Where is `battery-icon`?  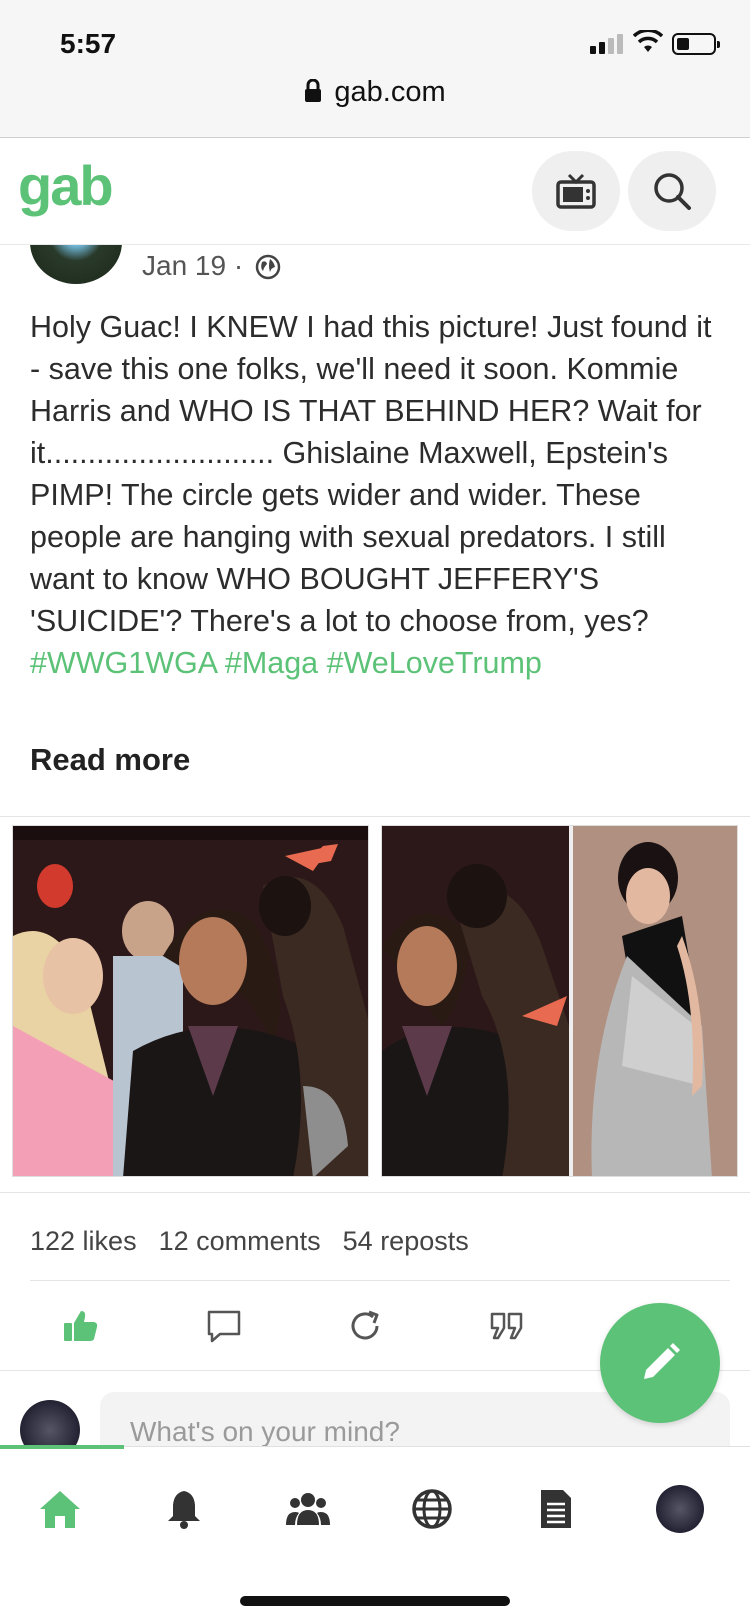
battery-icon is located at coordinates (696, 44).